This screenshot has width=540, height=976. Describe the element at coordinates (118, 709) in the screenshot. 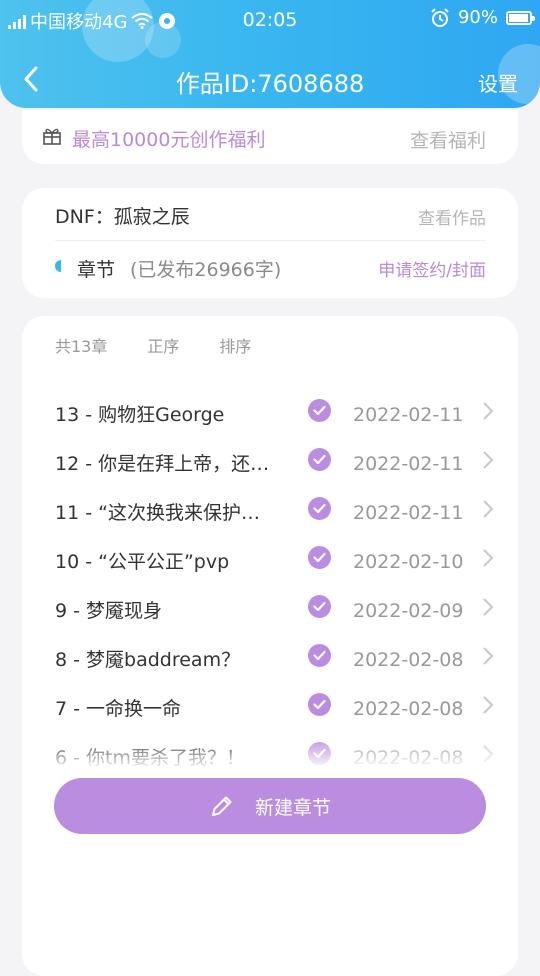

I see `chapter-title: 7 - 一命换一命` at that location.